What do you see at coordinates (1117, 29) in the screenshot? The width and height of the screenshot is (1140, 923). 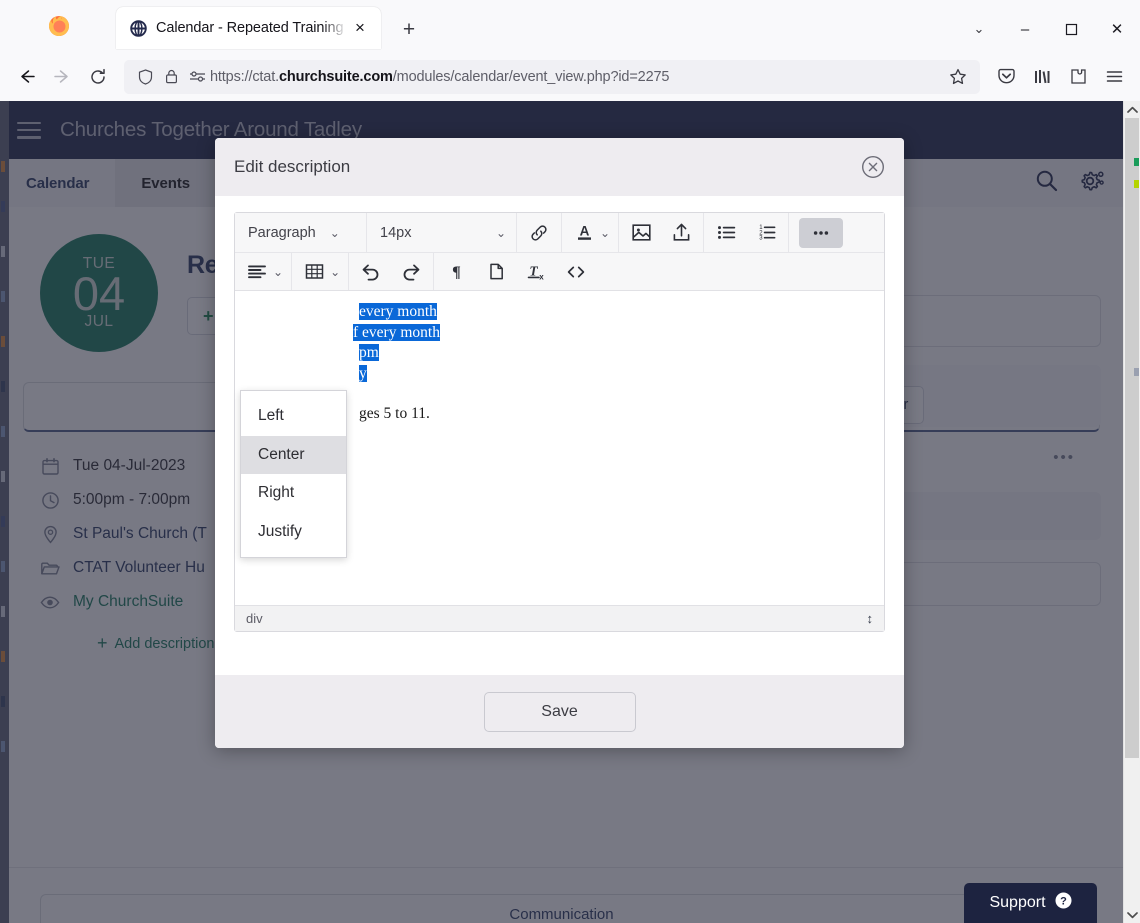 I see `close-window-button: ✕` at bounding box center [1117, 29].